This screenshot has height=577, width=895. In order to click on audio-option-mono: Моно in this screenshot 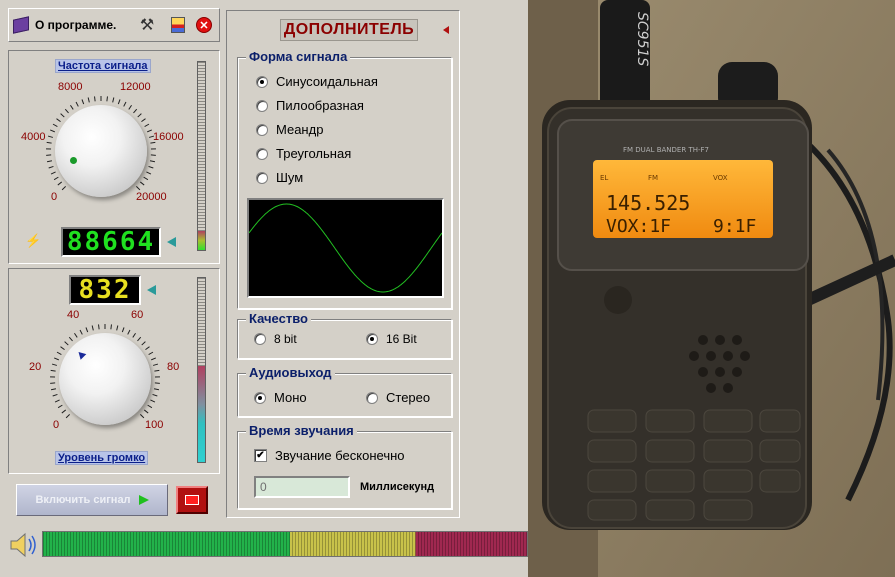, I will do `click(280, 397)`.